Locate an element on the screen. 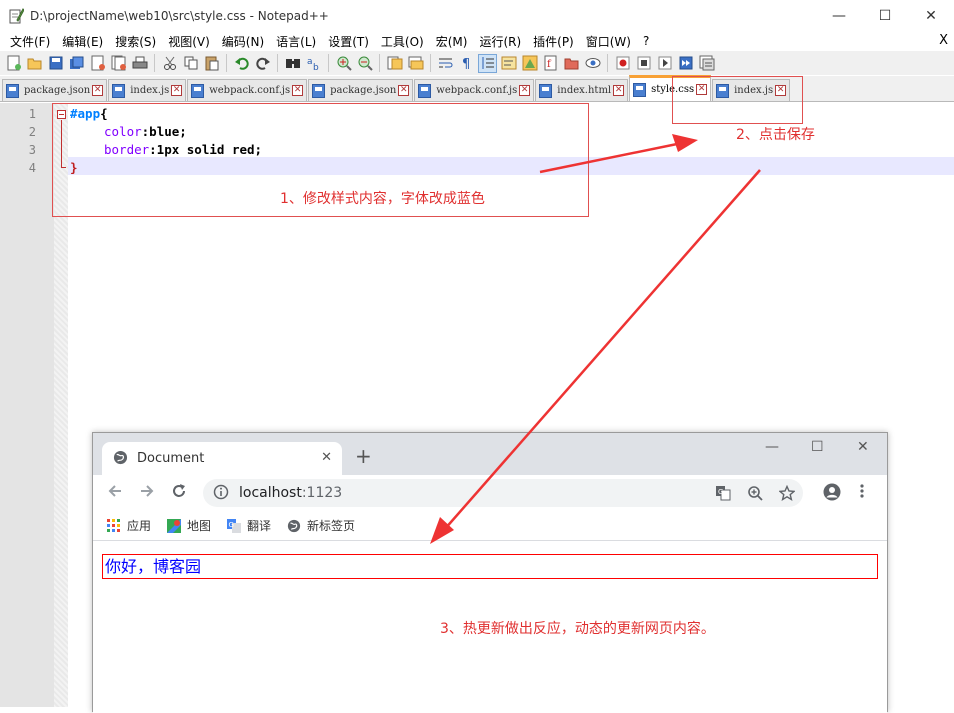 Image resolution: width=954 pixels, height=713 pixels. close-all-icon is located at coordinates (118, 63).